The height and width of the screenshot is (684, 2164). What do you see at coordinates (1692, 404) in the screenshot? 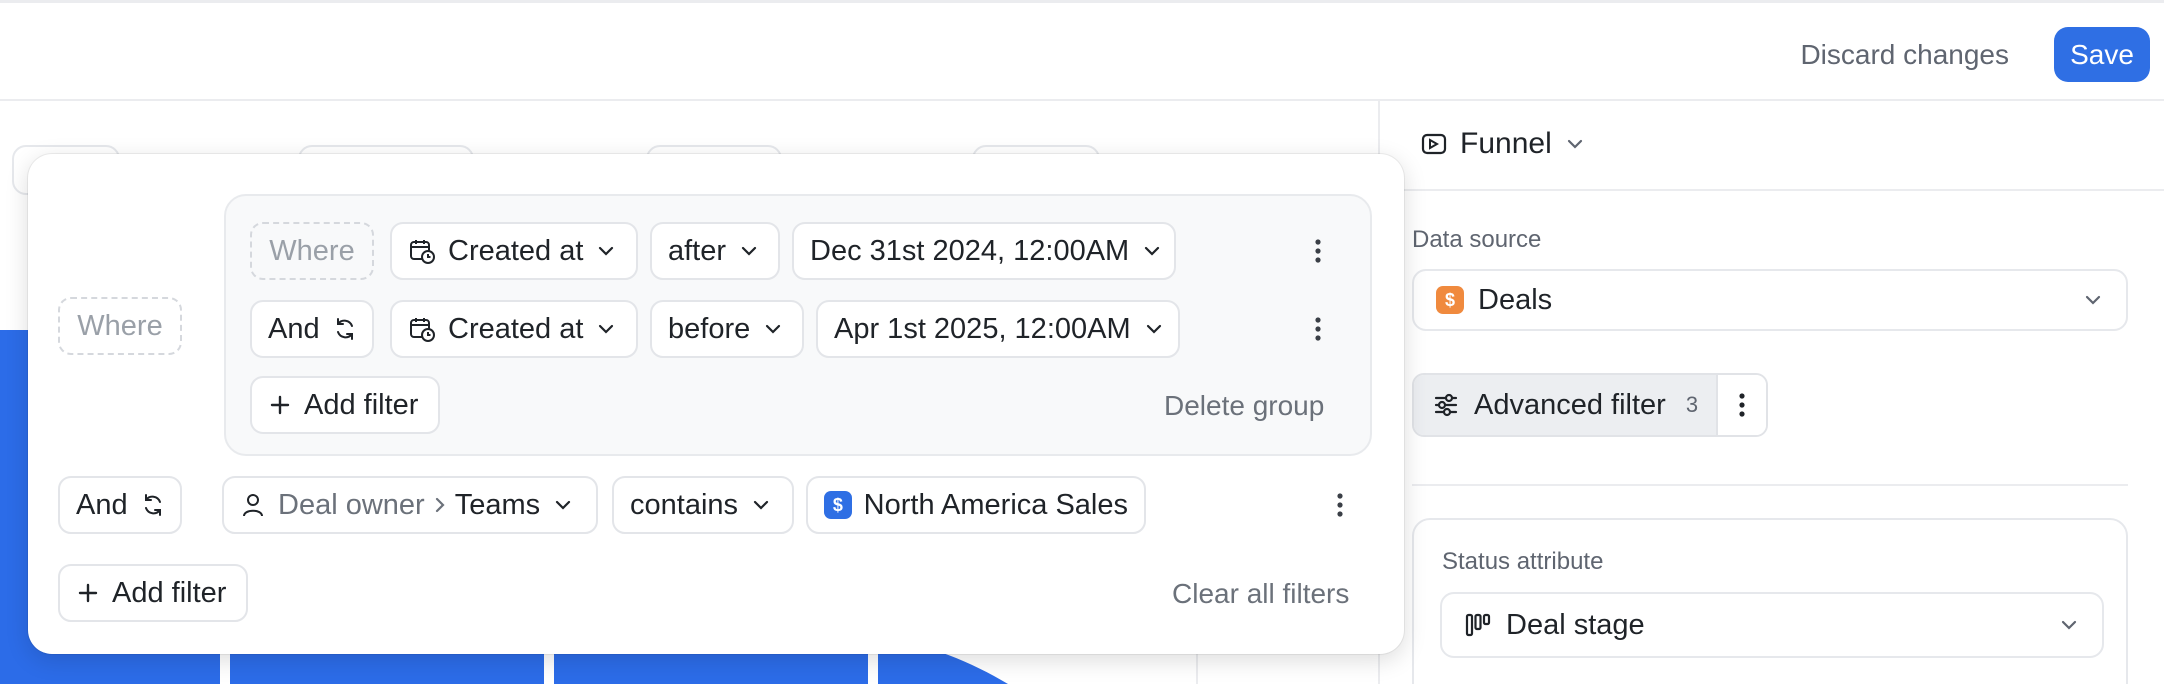
I see `filter-count-badge: 3` at bounding box center [1692, 404].